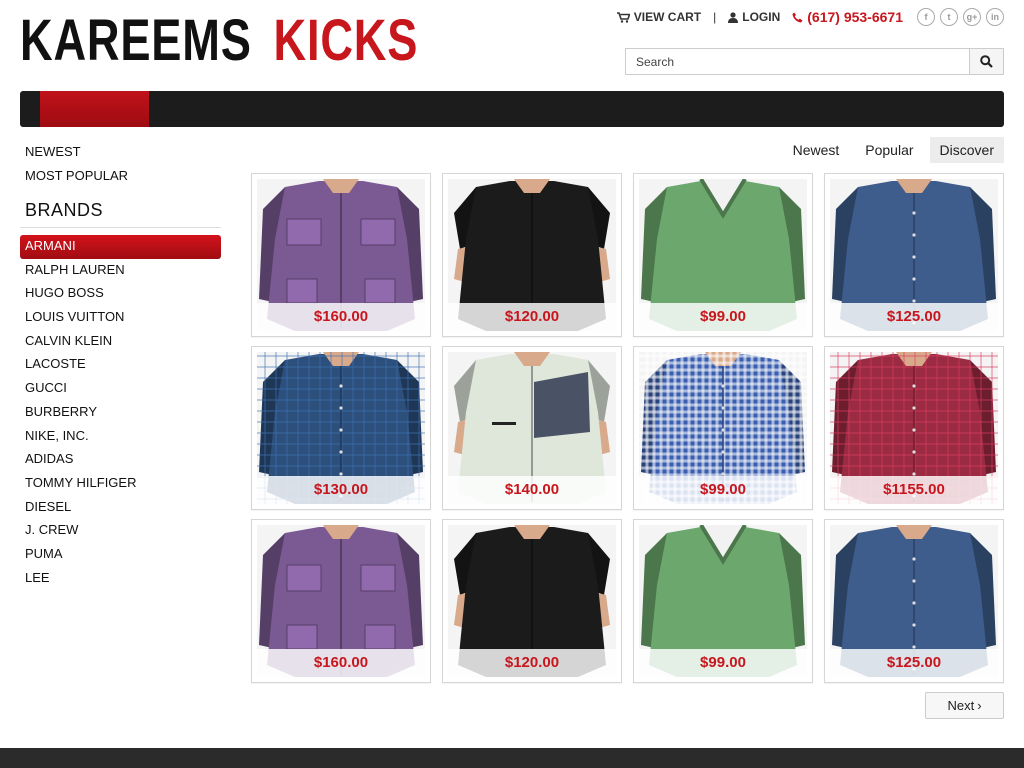 This screenshot has height=768, width=1024. Describe the element at coordinates (341, 490) in the screenshot. I see `product-price: $130.00` at that location.